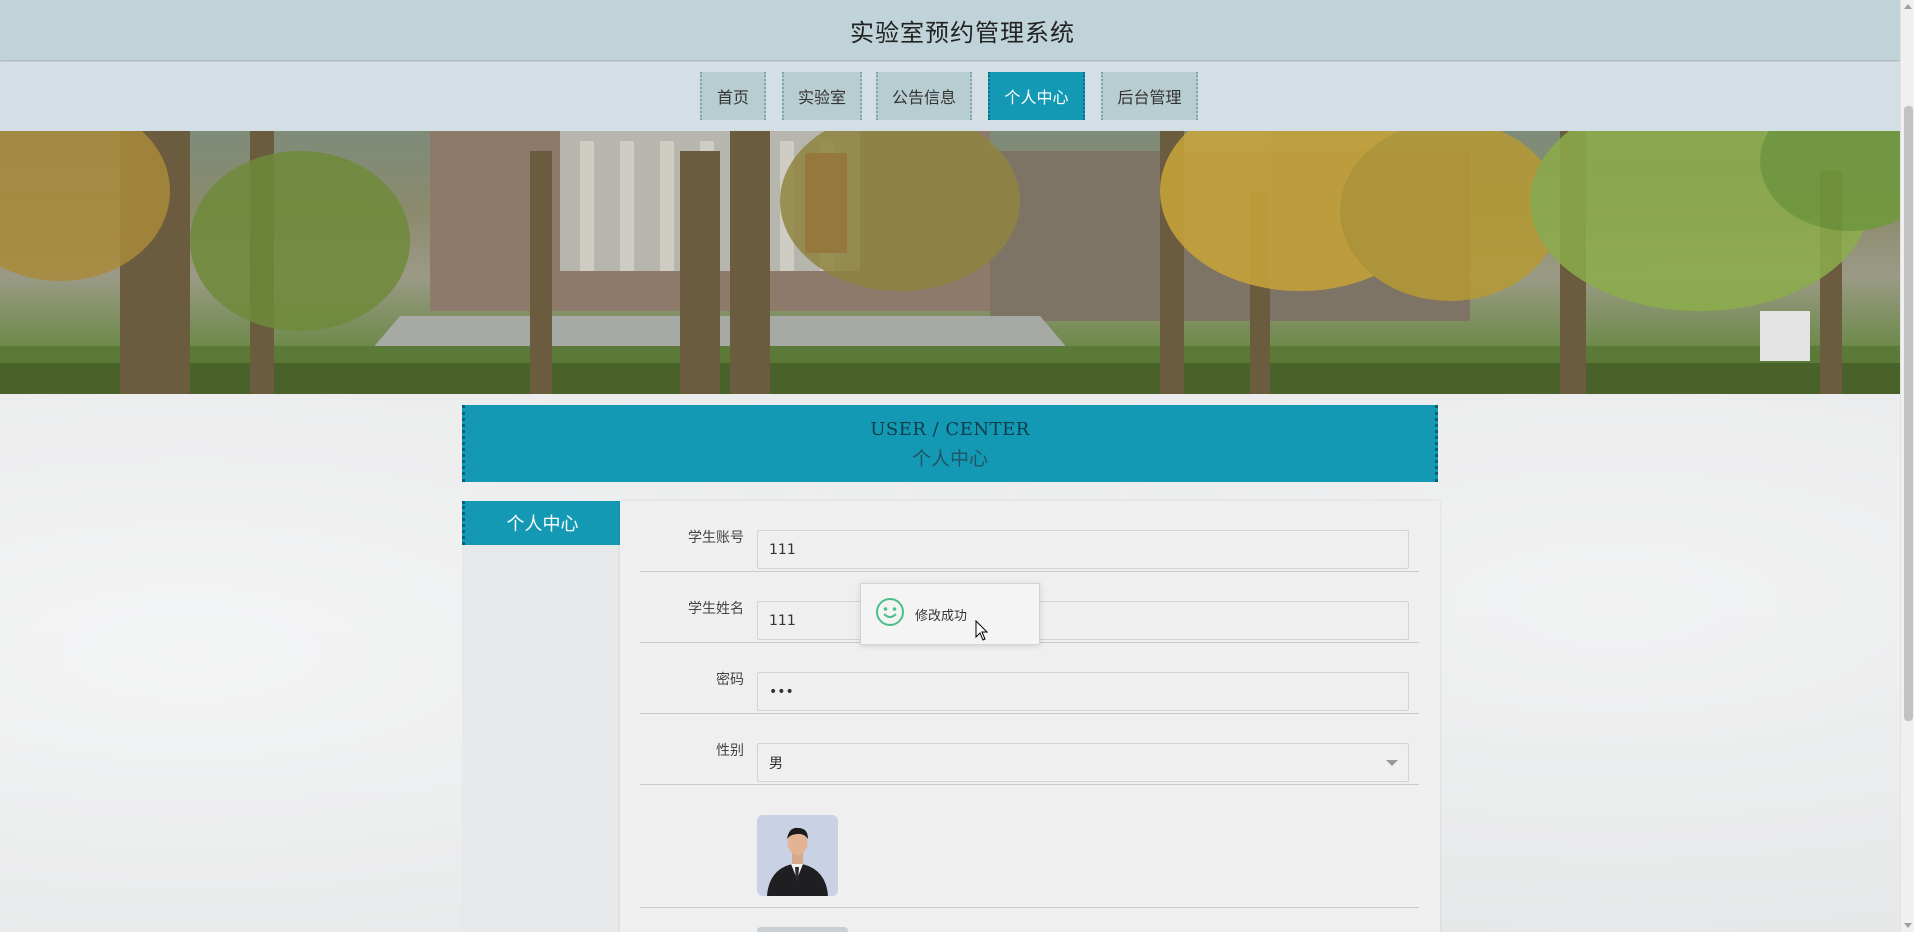 The height and width of the screenshot is (932, 1914). What do you see at coordinates (822, 96) in the screenshot?
I see `nav-item-labs: 实验室` at bounding box center [822, 96].